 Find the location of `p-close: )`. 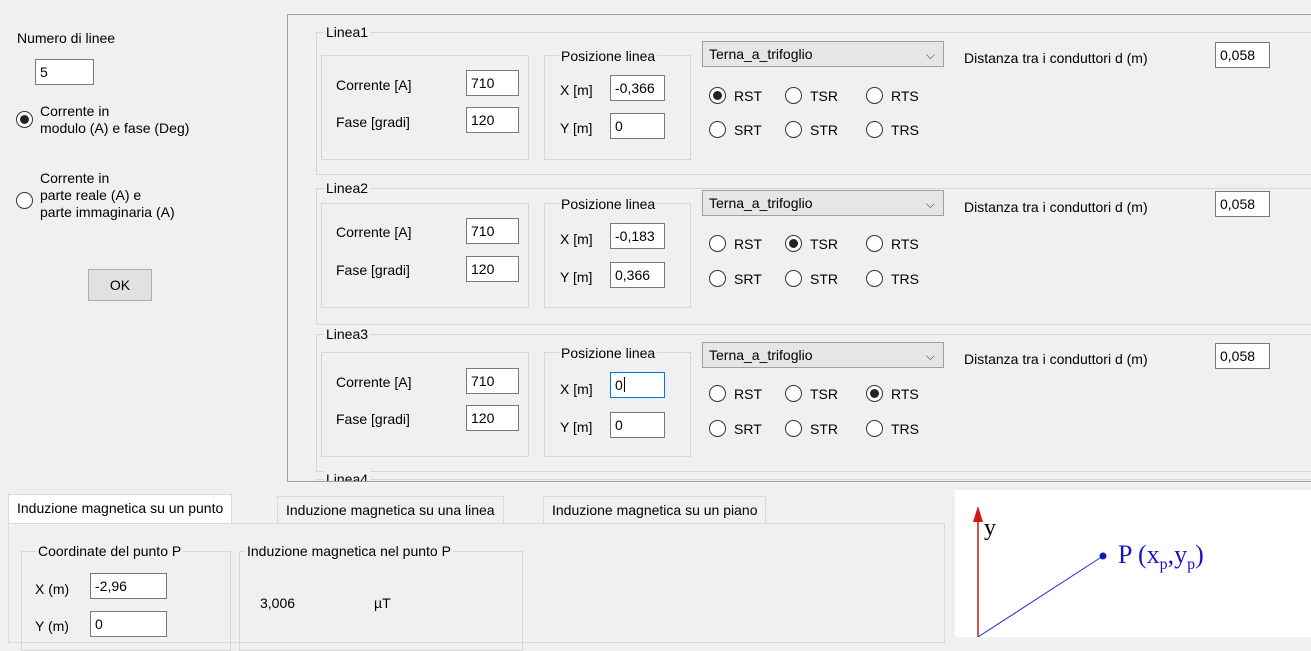

p-close: ) is located at coordinates (1199, 554).